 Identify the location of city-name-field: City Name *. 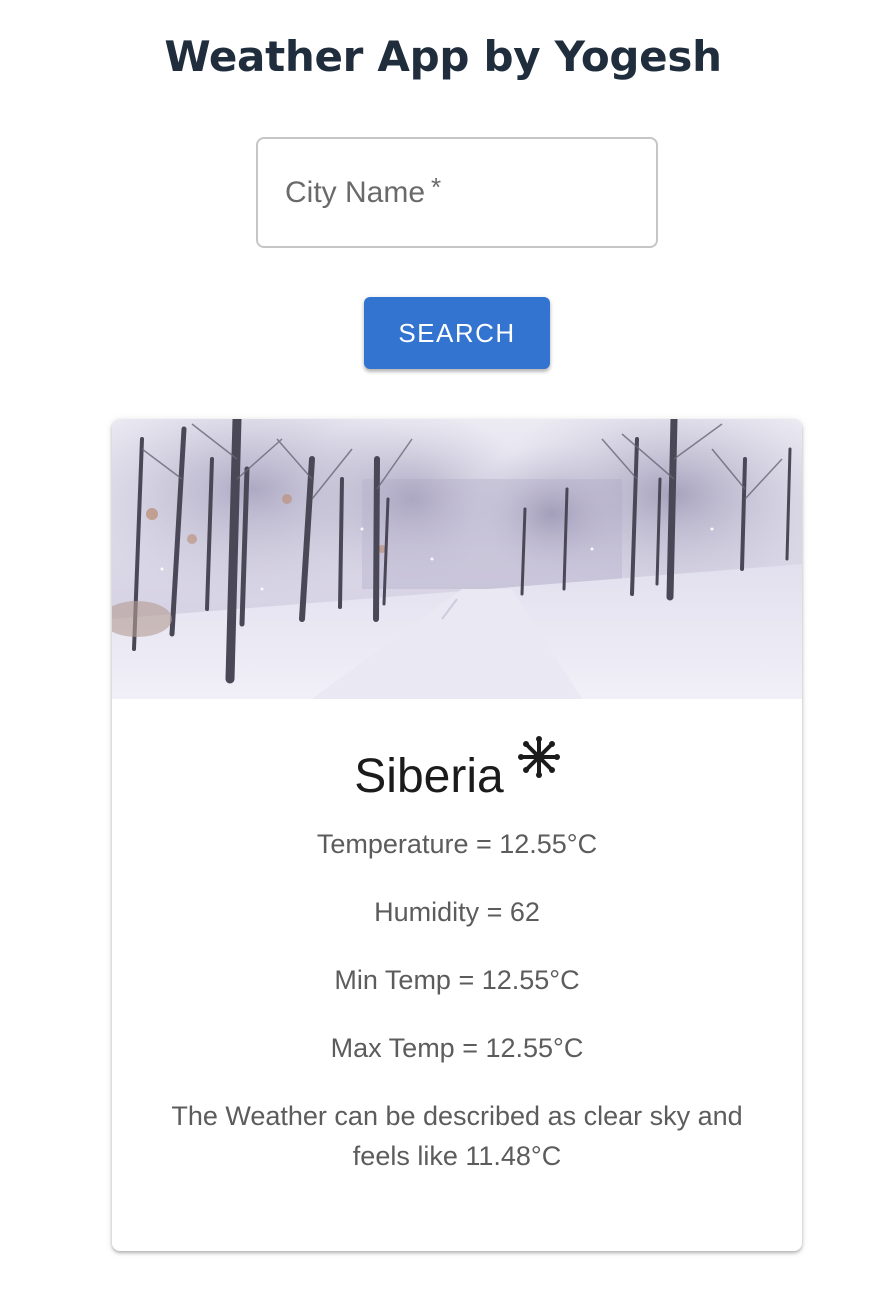
(457, 192).